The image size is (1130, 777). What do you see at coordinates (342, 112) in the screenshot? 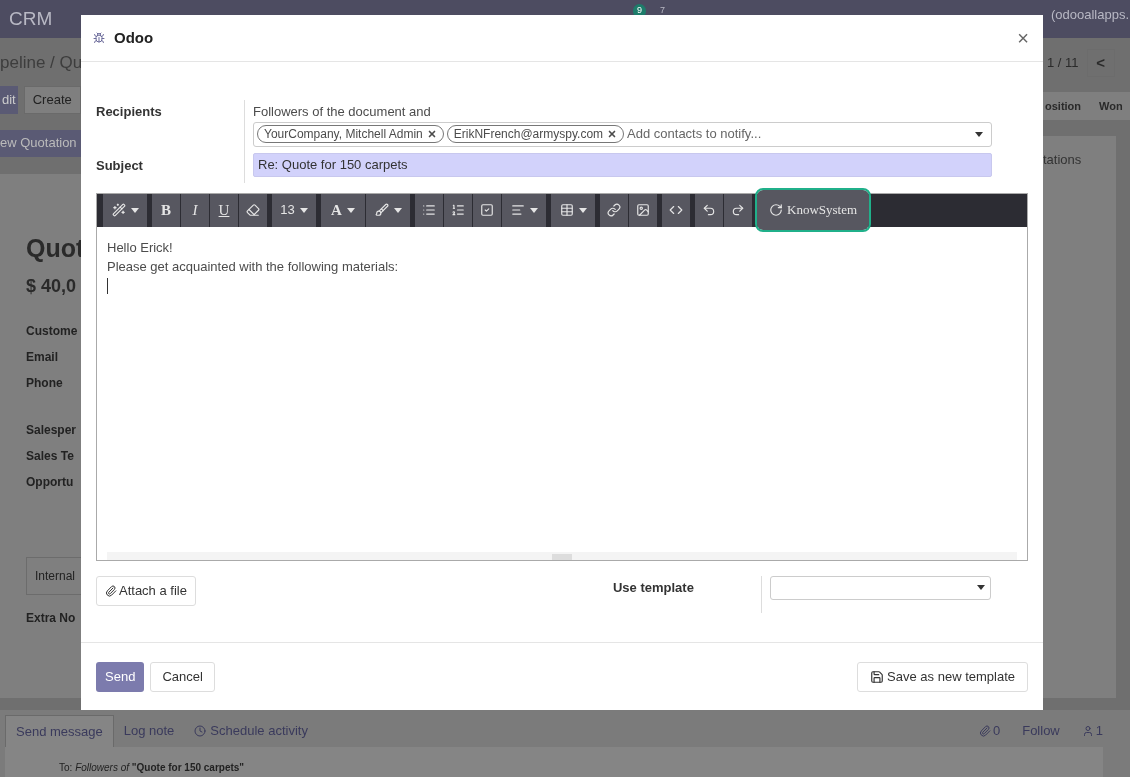
I see `followers-note: Followers of the document and` at bounding box center [342, 112].